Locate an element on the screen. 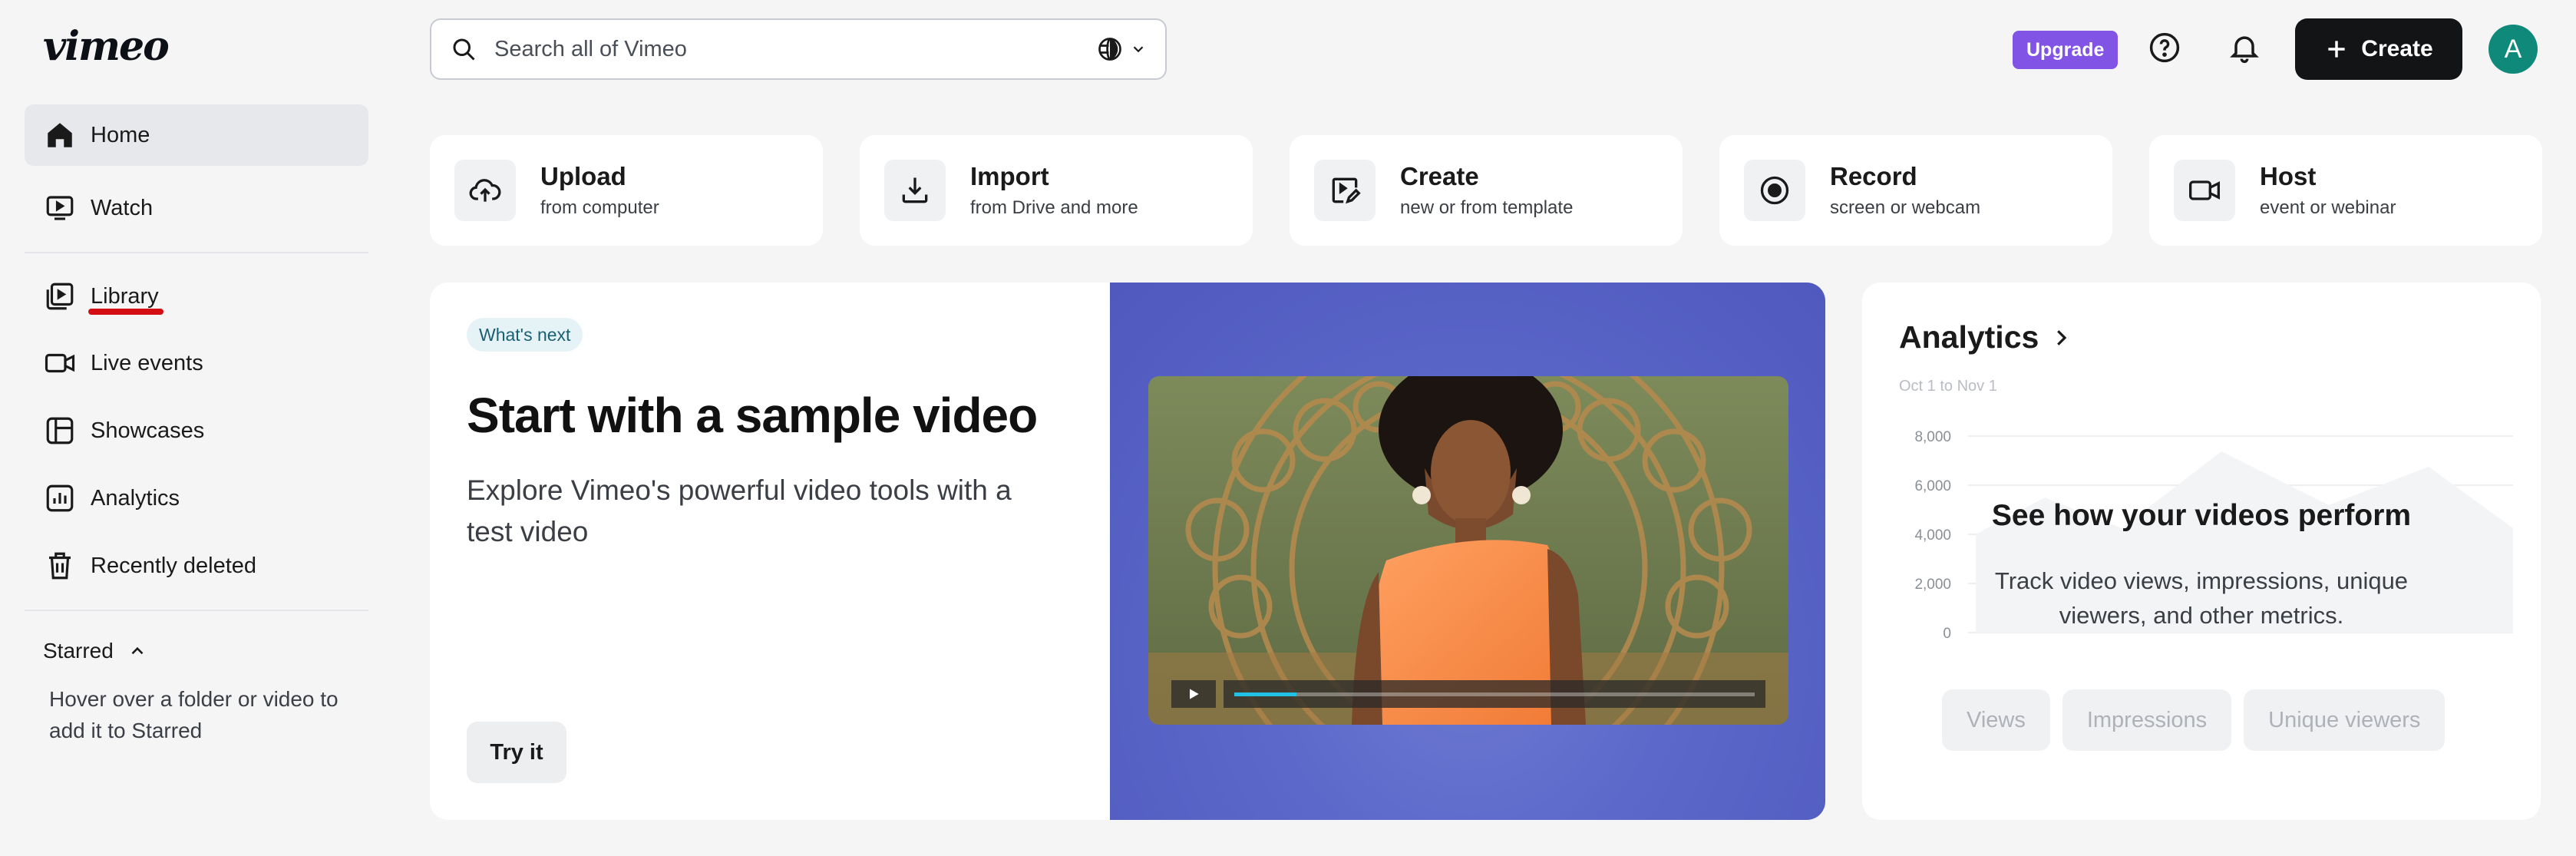 The width and height of the screenshot is (2576, 856). tab-unique-viewers: Unique viewers is located at coordinates (2345, 720).